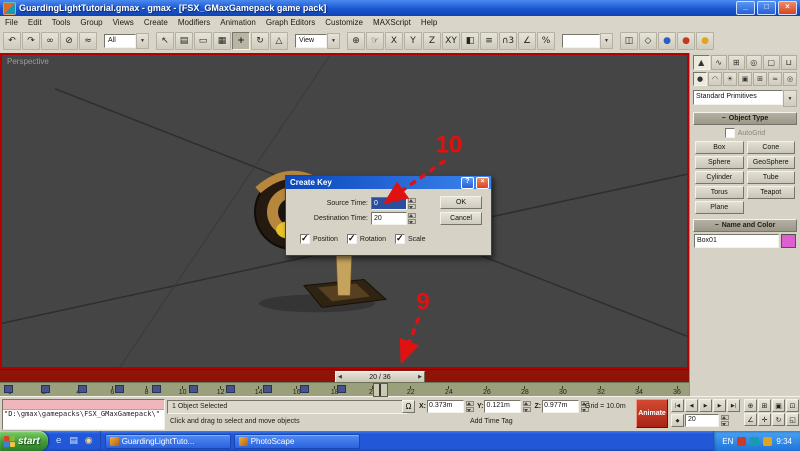  I want to click on category-geometry: ●, so click(700, 79).